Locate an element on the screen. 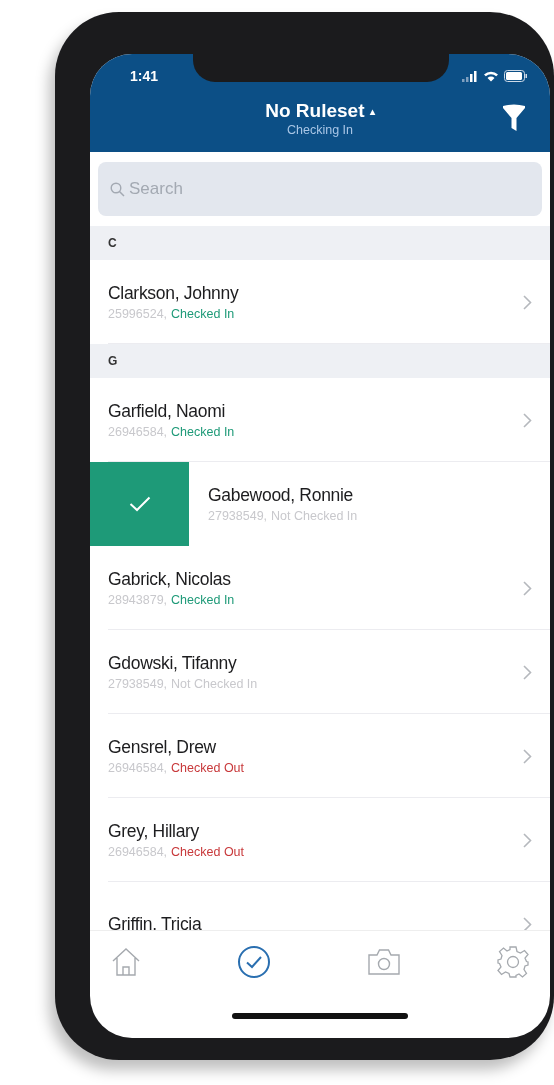  contact-name: Gabewood, Ronnie is located at coordinates (281, 495).